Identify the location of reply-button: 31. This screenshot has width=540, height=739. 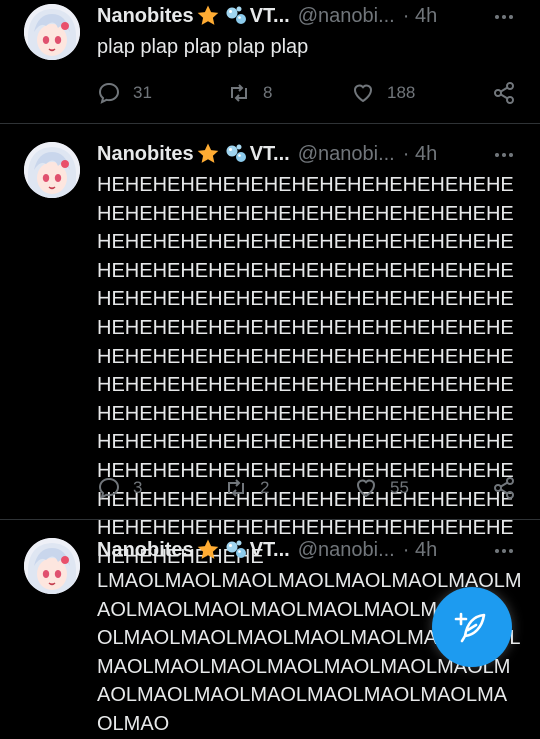
(162, 93).